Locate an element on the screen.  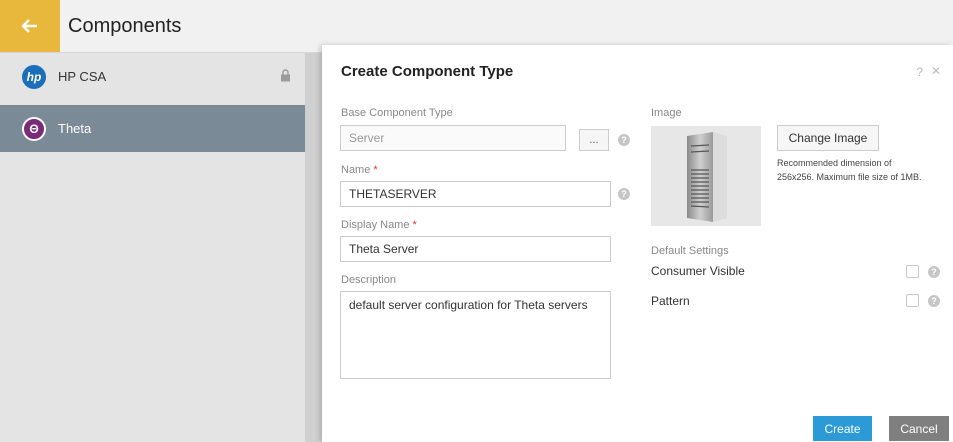
sidebar-item-label: HP CSA is located at coordinates (82, 76).